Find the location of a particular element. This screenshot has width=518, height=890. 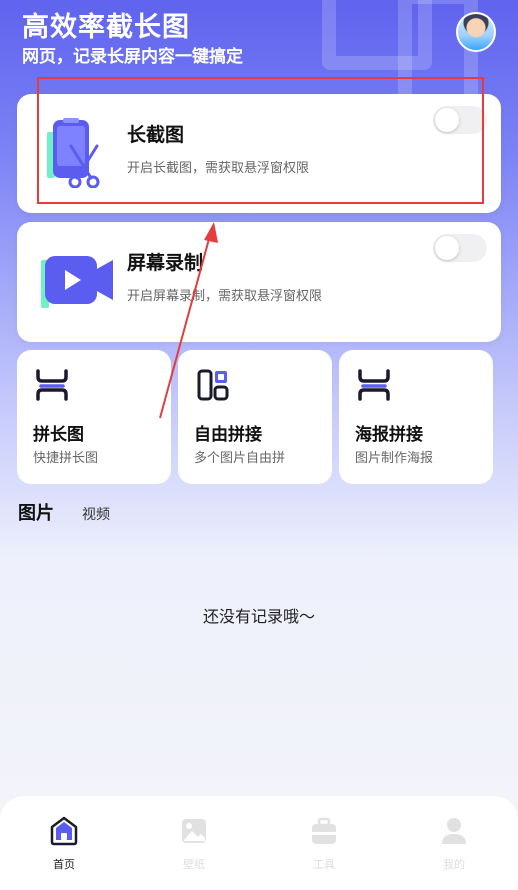

tool-subtitle: 图片制作海报 is located at coordinates (394, 458).